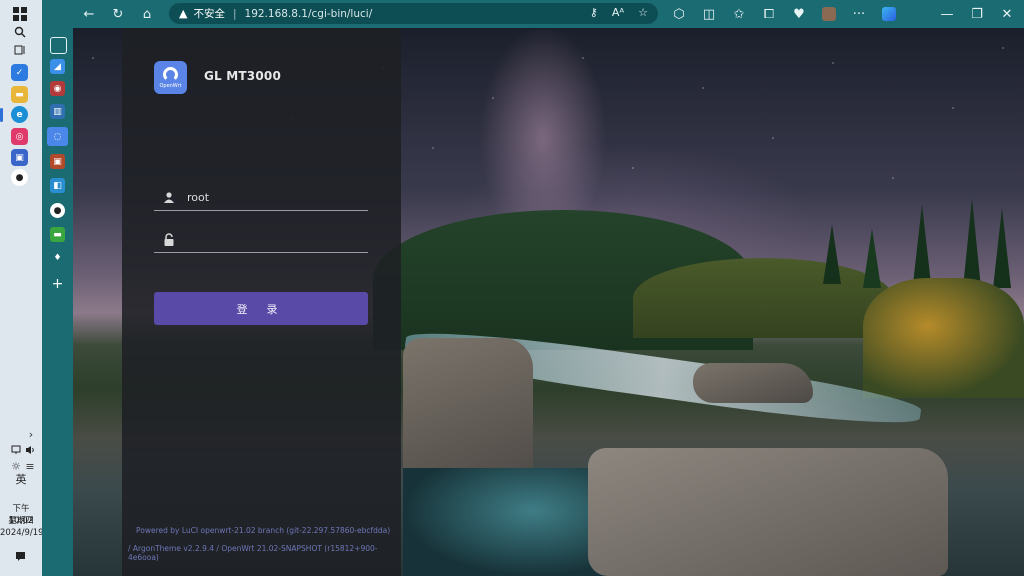 This screenshot has width=1024, height=576. Describe the element at coordinates (170, 74) in the screenshot. I see `openwrt-logo-ring` at that location.